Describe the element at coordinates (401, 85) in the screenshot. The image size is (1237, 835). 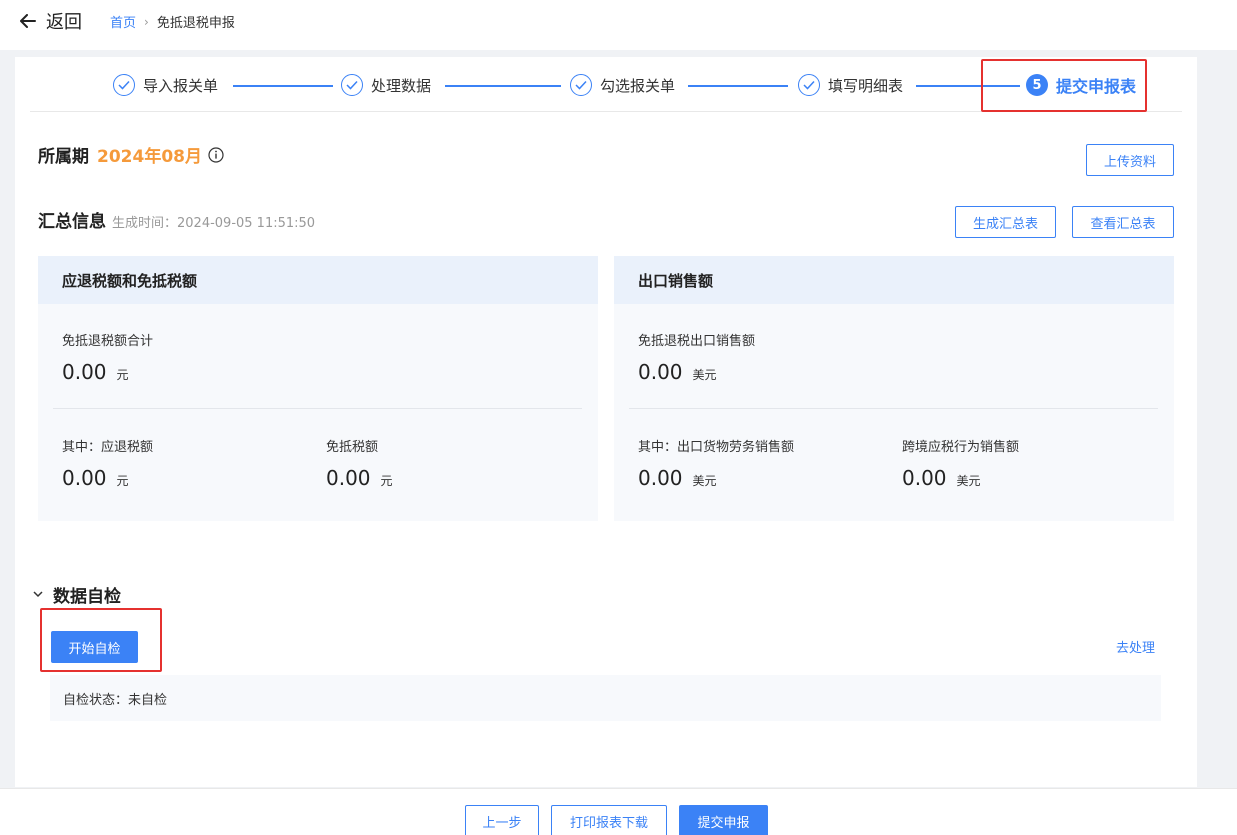
I see `step-label: 处理数据` at that location.